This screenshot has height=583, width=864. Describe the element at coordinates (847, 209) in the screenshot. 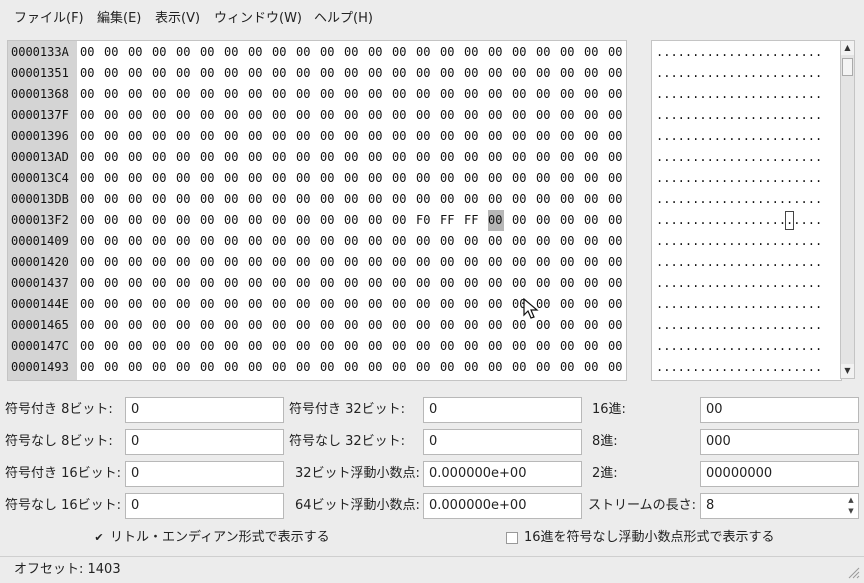

I see `vertical-scrollbar: ▲ ▼` at that location.